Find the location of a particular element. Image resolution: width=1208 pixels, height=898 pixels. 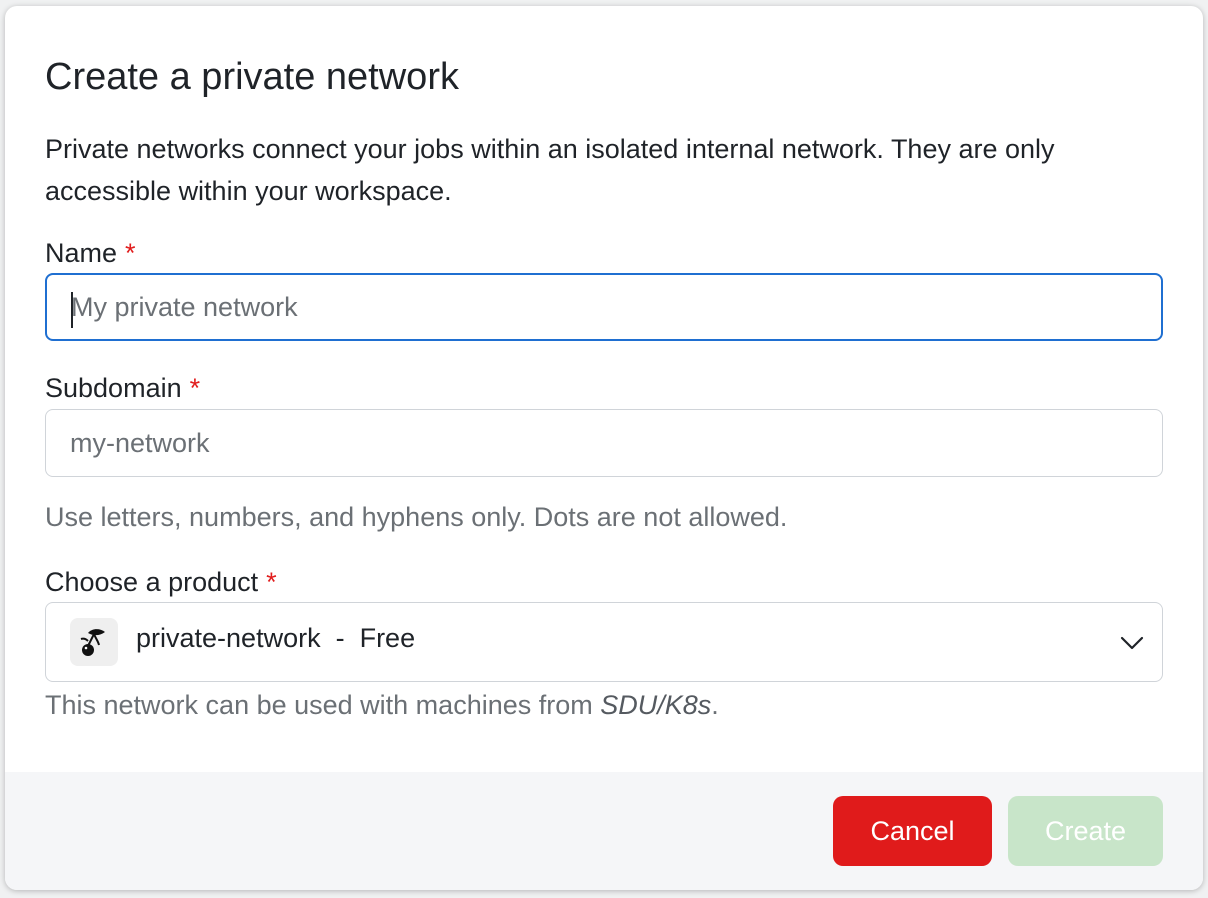

product-required-marker: * is located at coordinates (271, 582).